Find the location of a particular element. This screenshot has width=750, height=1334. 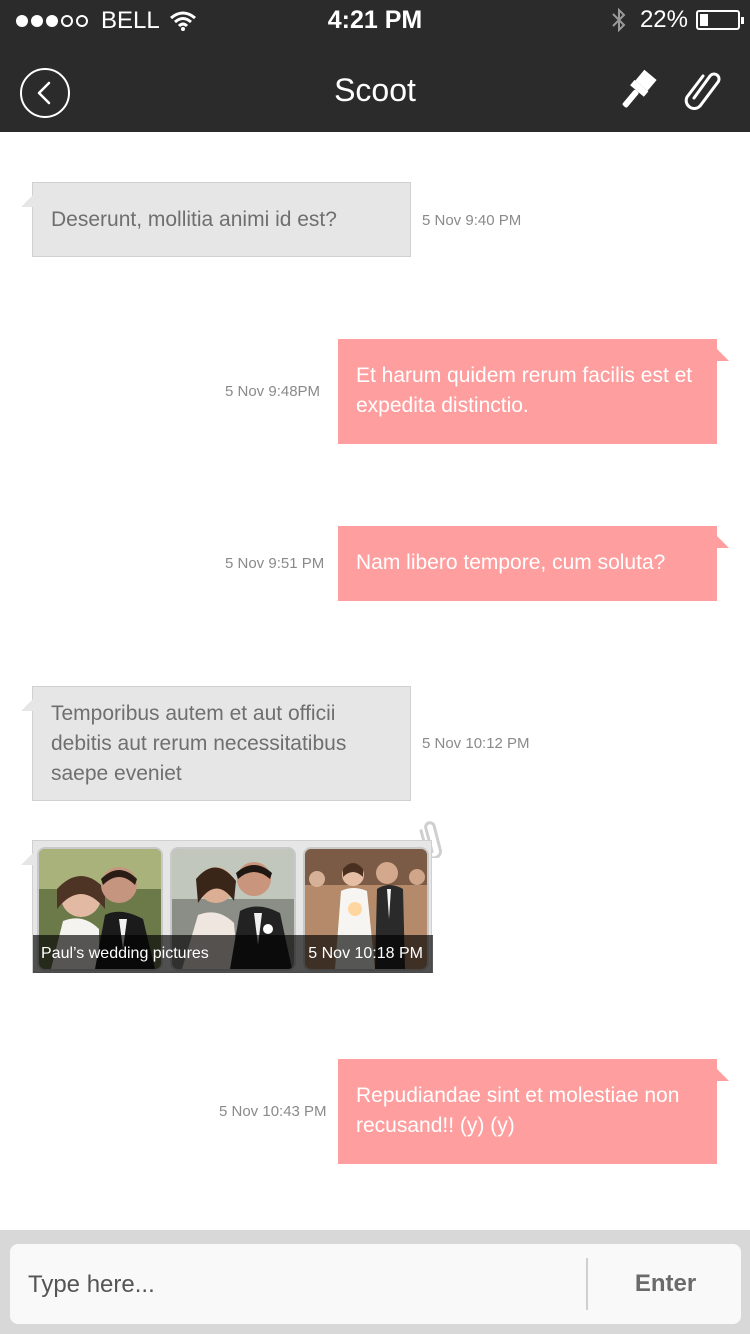

album-caption-bar: Paul’s wedding pictures 5 Nov 10:18 PM is located at coordinates (233, 954).